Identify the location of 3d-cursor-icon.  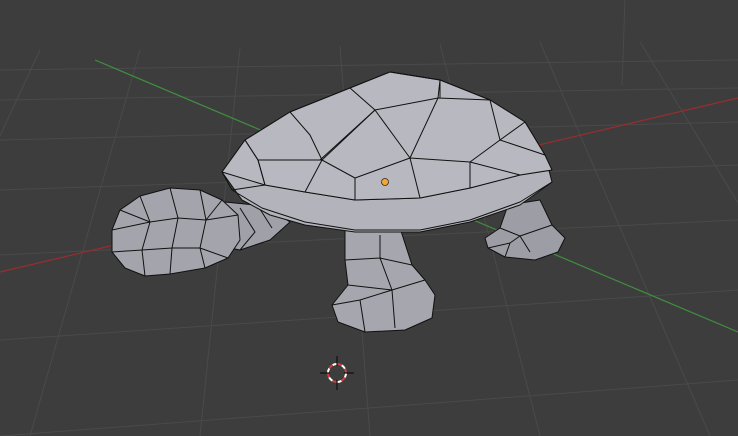
(337, 373).